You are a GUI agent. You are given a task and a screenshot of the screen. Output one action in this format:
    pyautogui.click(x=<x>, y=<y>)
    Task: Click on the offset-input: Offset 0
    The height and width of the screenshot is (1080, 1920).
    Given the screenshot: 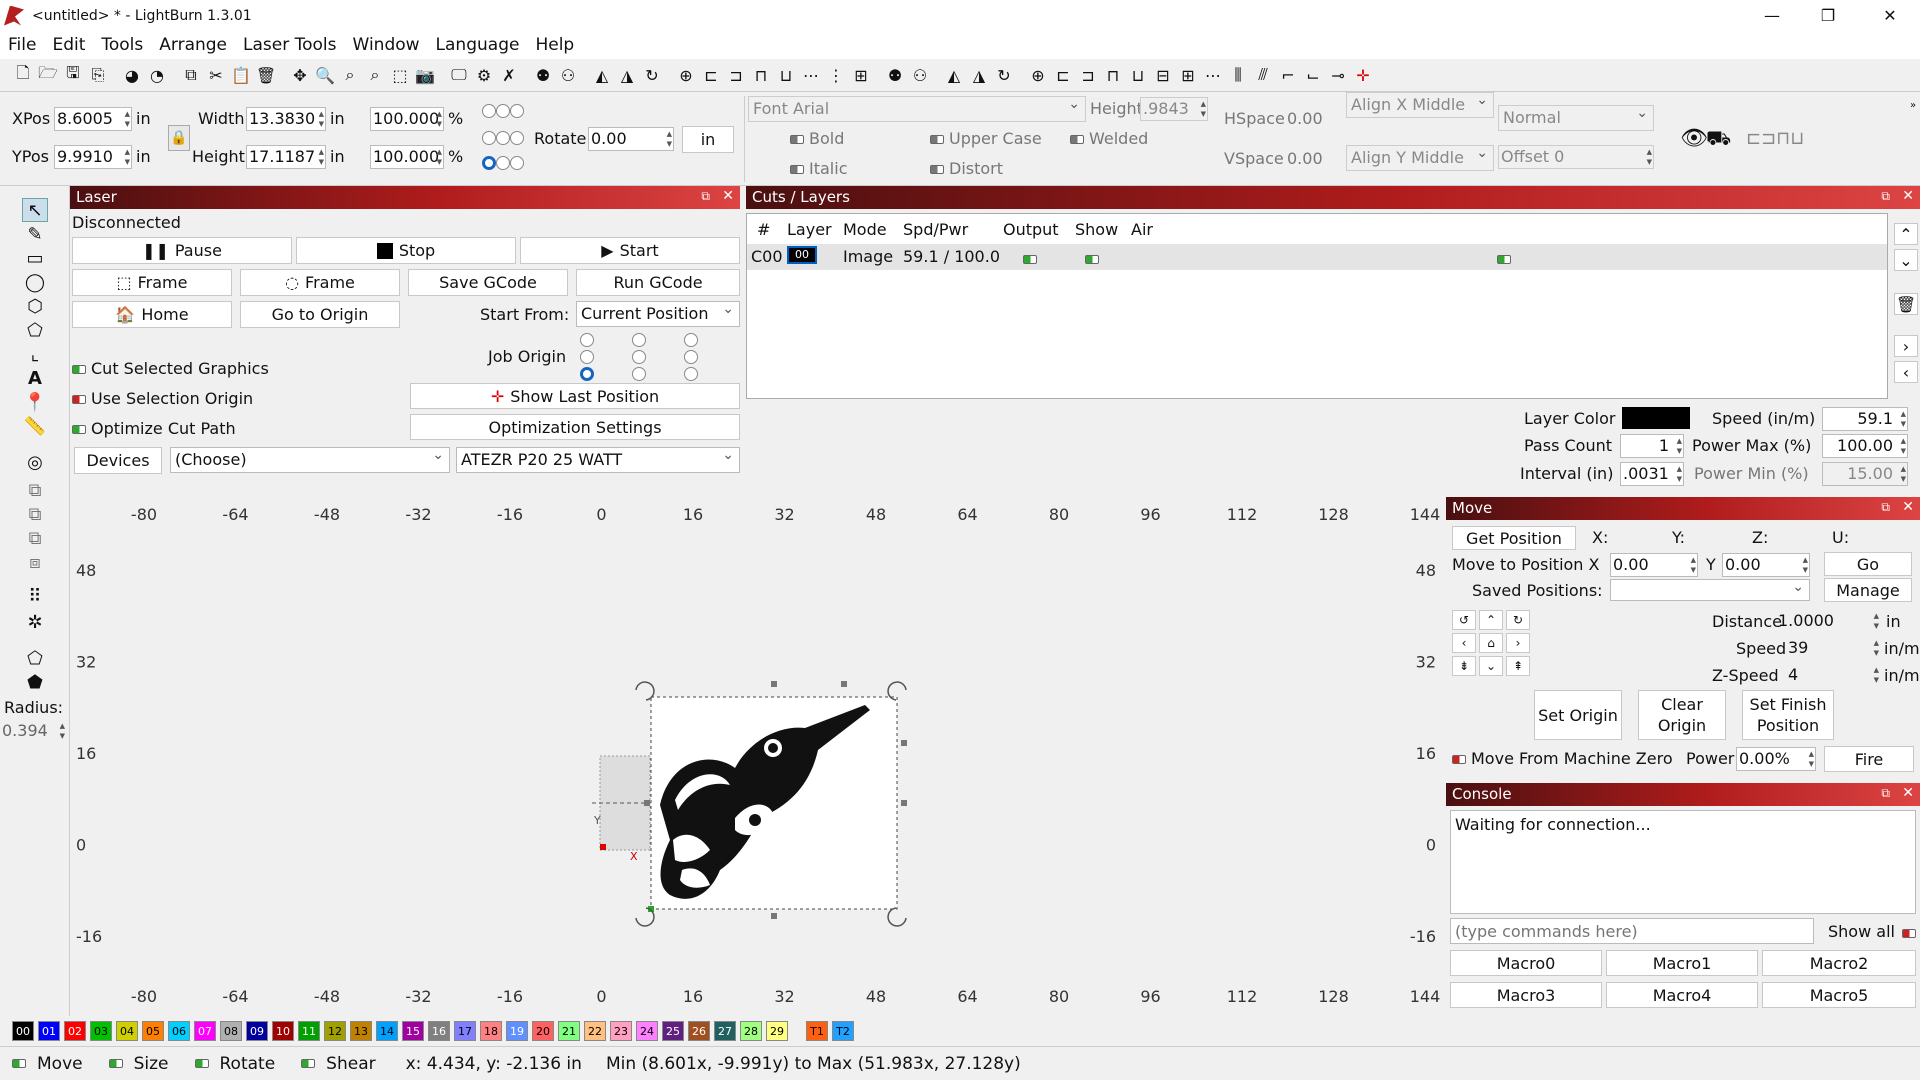 What is the action you would take?
    pyautogui.click(x=1576, y=157)
    